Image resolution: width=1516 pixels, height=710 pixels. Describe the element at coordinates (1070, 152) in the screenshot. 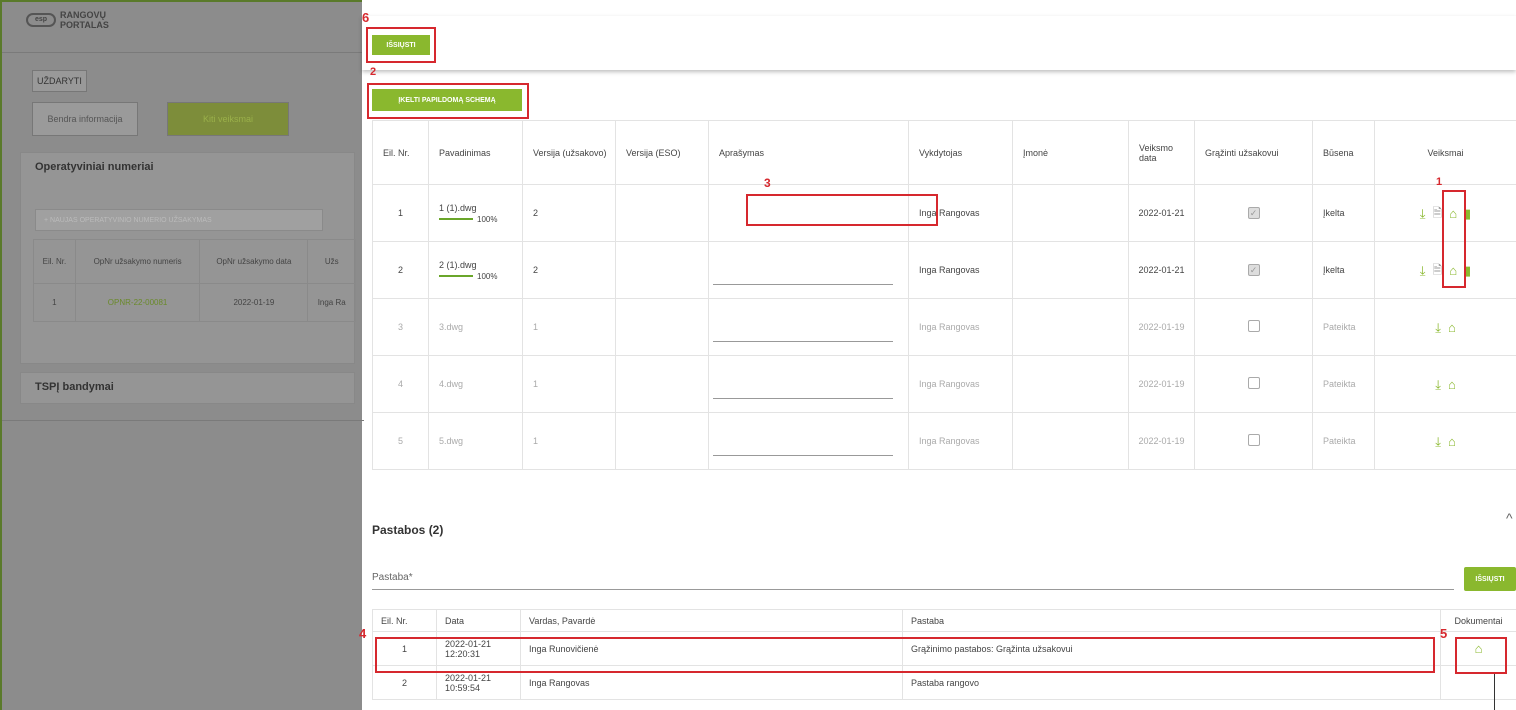

I see `col-header: Įmonė` at that location.